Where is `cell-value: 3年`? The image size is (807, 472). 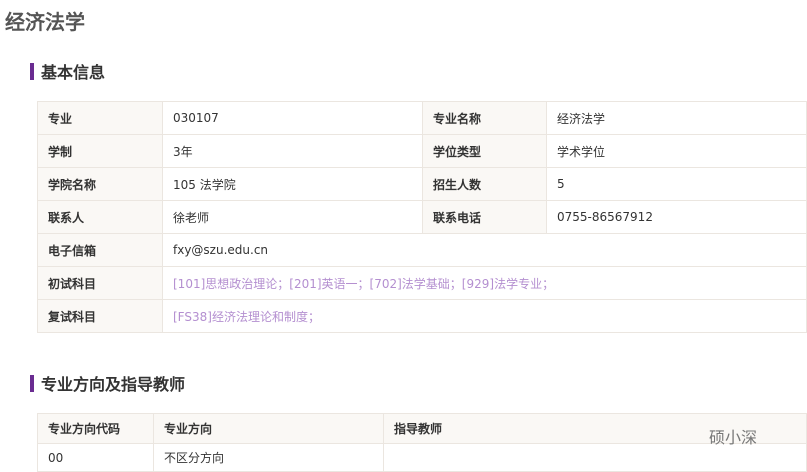 cell-value: 3年 is located at coordinates (292, 151).